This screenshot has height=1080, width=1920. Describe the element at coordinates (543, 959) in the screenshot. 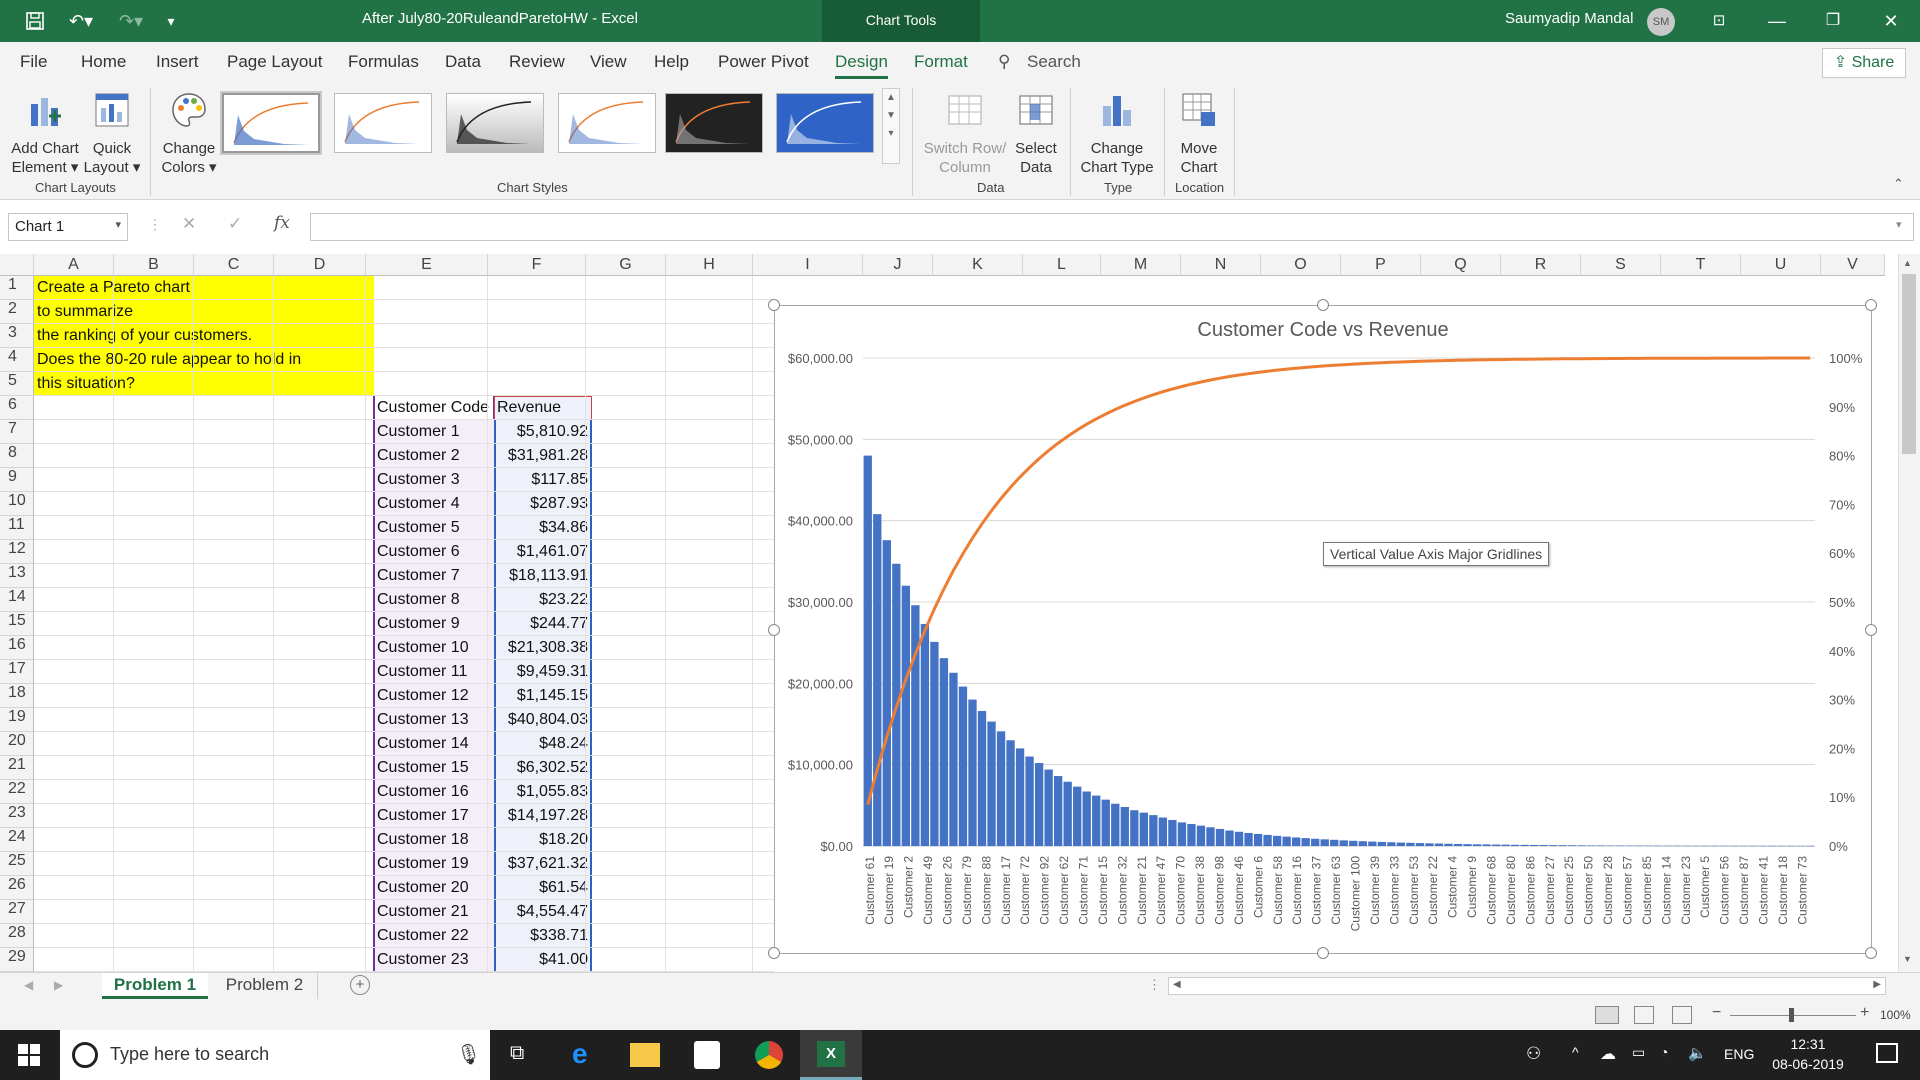

I see `revenue-cell: $41.00` at that location.